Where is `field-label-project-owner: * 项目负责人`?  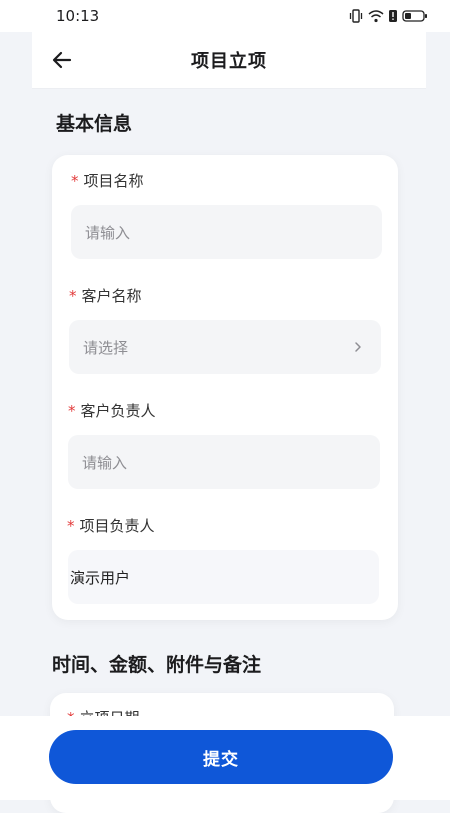
field-label-project-owner: * 项目负责人 is located at coordinates (111, 525).